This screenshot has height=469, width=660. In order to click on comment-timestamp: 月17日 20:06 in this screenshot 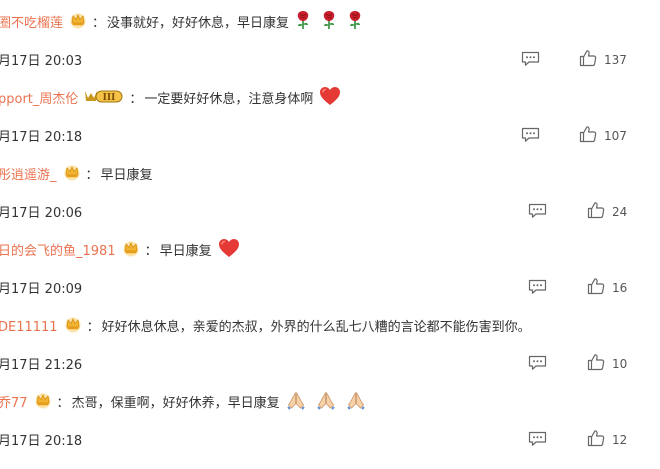, I will do `click(41, 213)`.